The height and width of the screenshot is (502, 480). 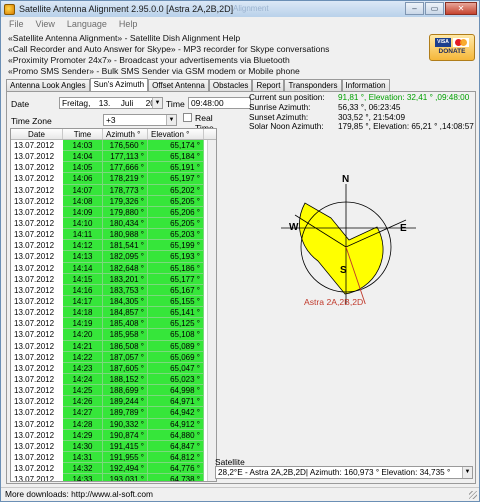 I want to click on donate-button: VISA DONATE, so click(x=452, y=47).